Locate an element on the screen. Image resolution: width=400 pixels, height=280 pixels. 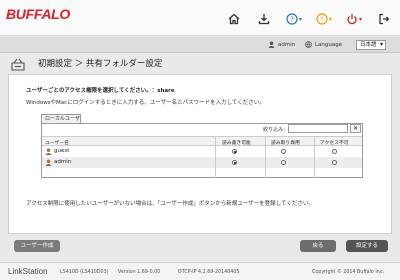
home-icon is located at coordinates (234, 19).